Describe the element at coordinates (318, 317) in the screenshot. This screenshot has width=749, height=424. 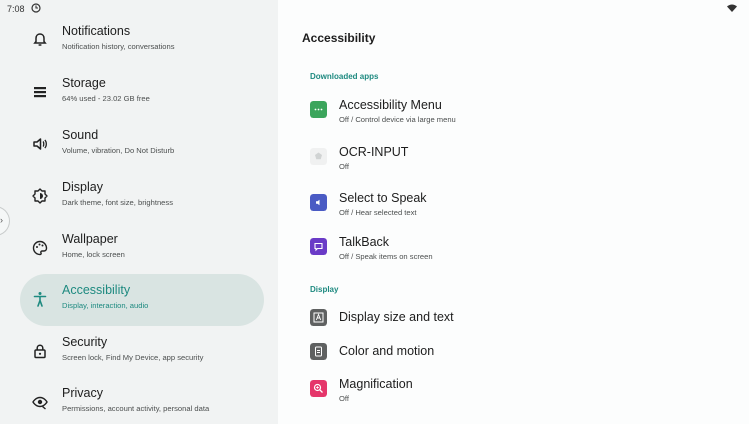
I see `display-size-icon` at that location.